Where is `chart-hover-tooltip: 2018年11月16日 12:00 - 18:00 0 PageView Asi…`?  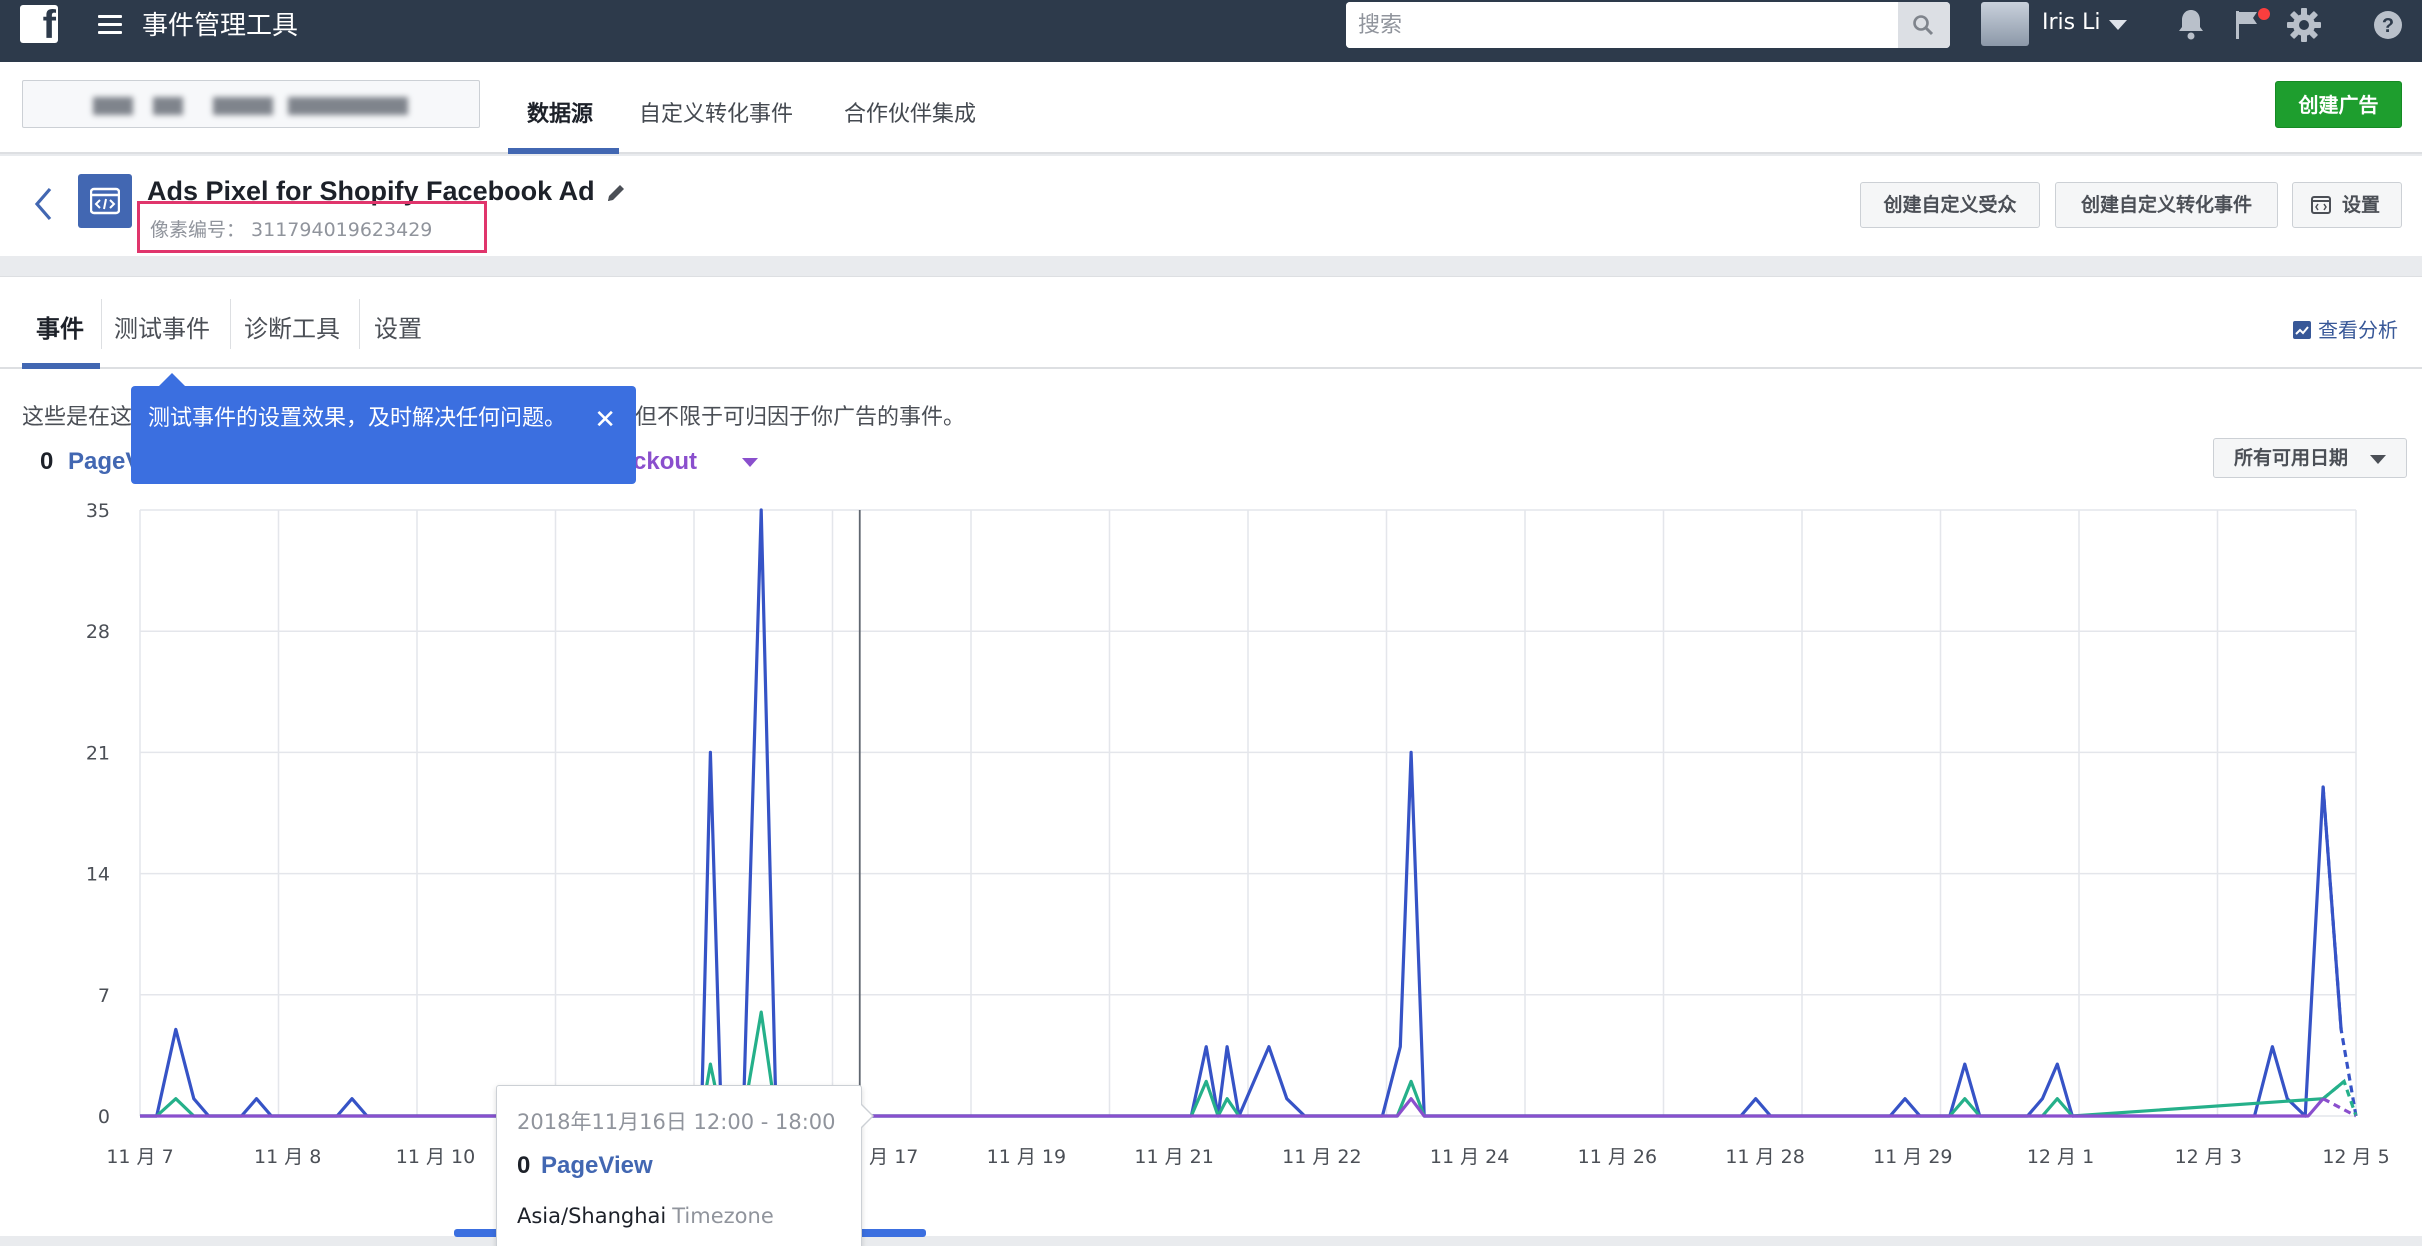 chart-hover-tooltip: 2018年11月16日 12:00 - 18:00 0 PageView Asi… is located at coordinates (685, 1165).